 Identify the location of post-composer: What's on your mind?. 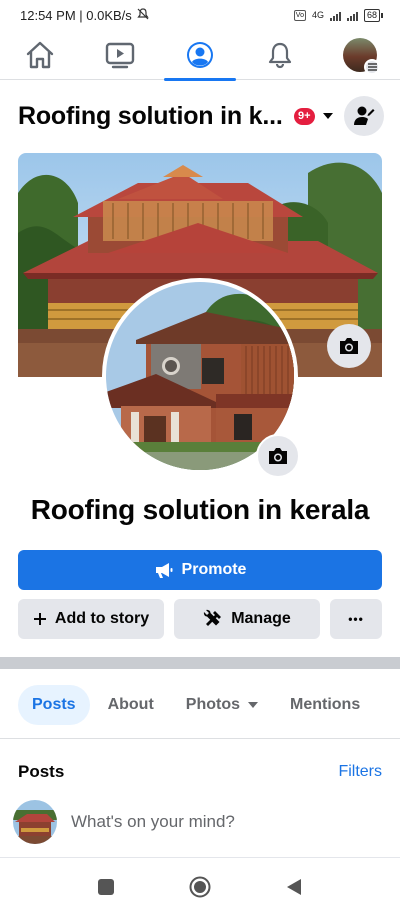
(200, 822).